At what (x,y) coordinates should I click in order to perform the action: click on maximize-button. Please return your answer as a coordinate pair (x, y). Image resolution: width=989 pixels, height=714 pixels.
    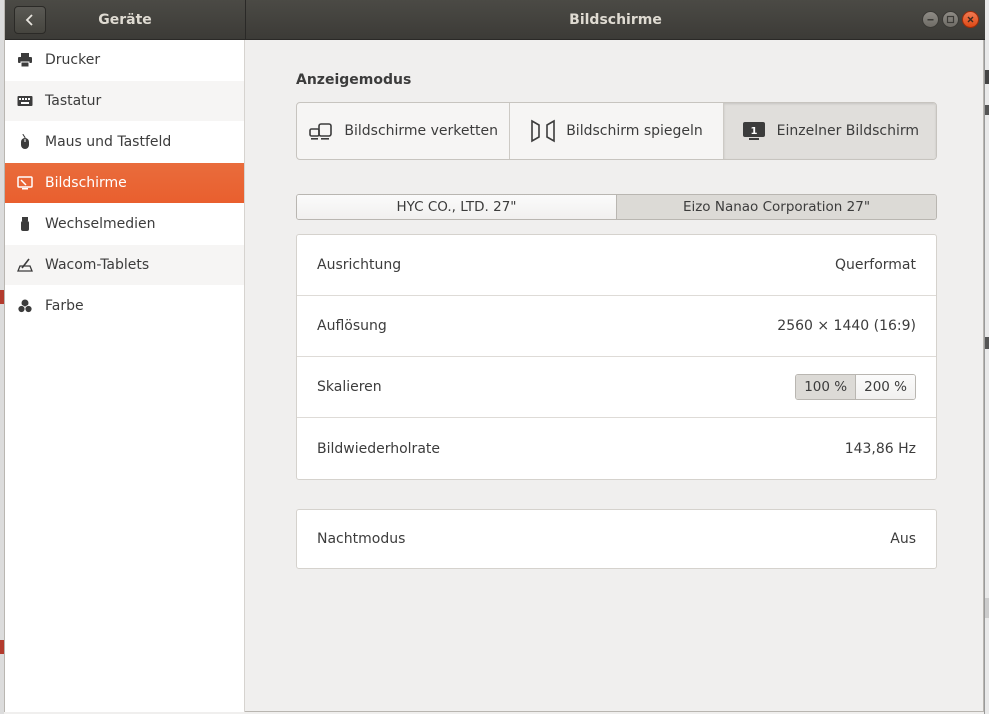
    Looking at the image, I should click on (950, 19).